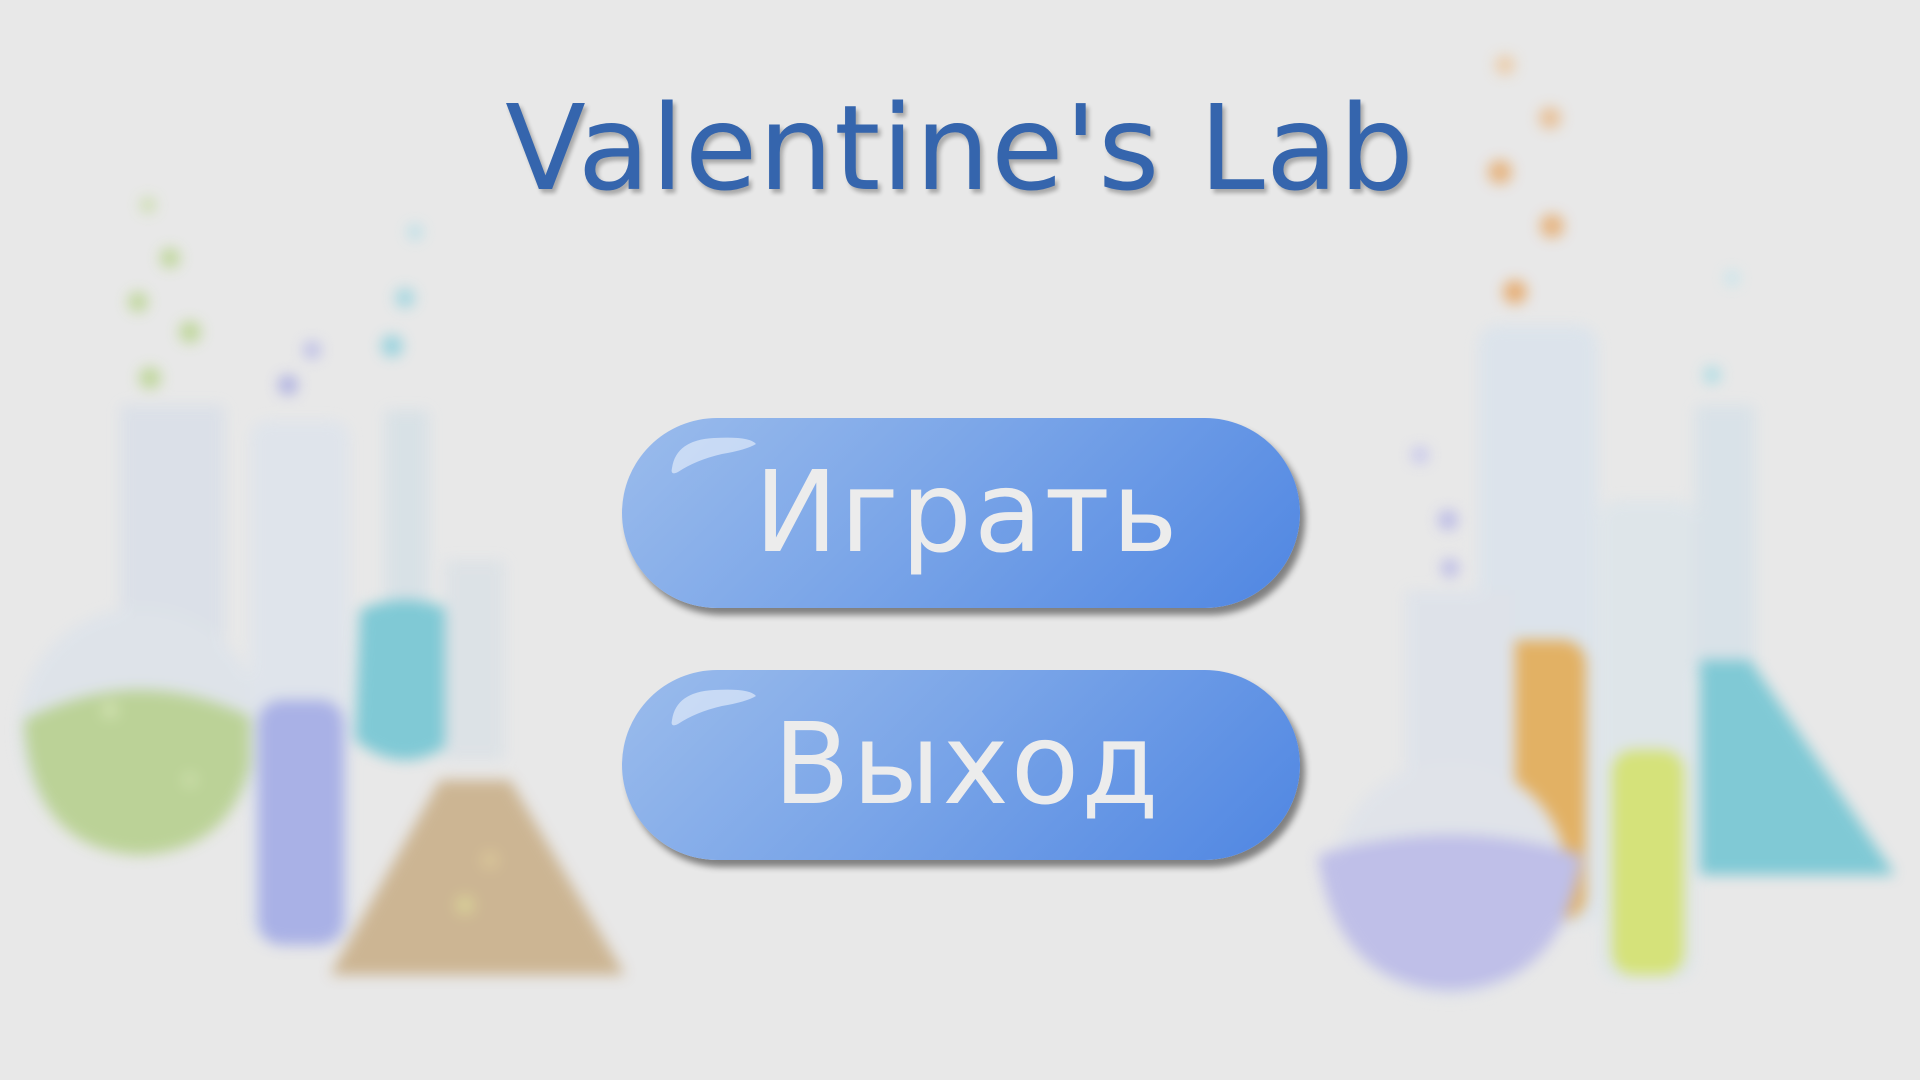 The width and height of the screenshot is (1920, 1080). What do you see at coordinates (164, 293) in the screenshot?
I see `bubbles-green-icon` at bounding box center [164, 293].